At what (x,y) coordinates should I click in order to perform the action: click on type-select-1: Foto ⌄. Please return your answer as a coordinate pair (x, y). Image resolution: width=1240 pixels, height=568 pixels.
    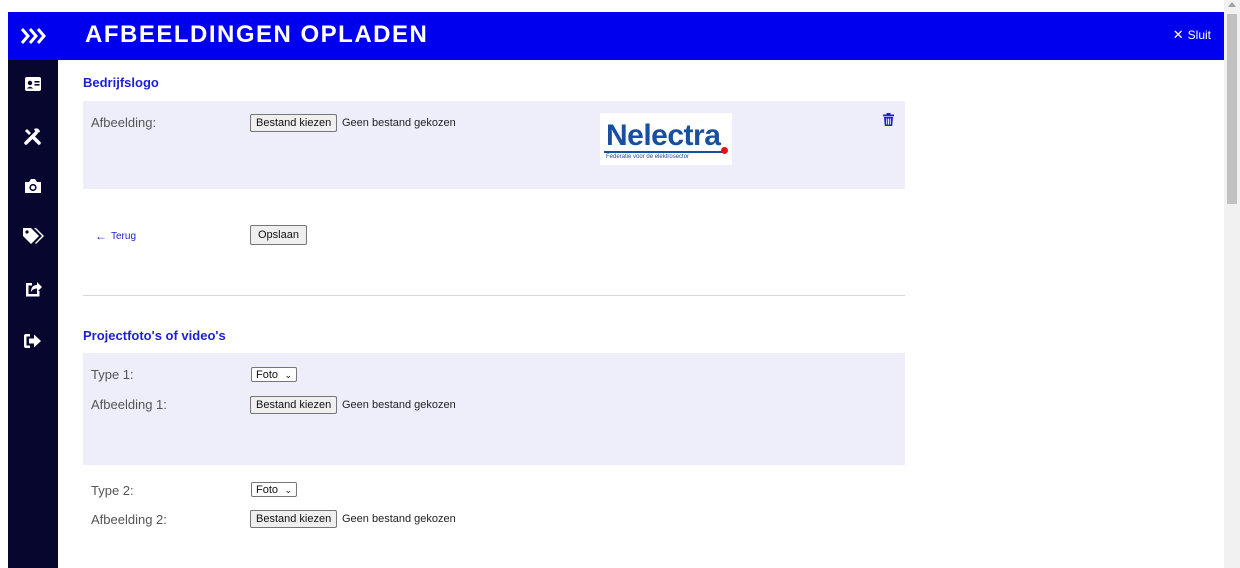
    Looking at the image, I should click on (274, 374).